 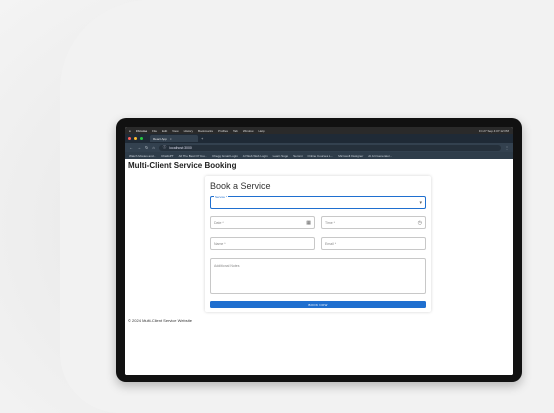 What do you see at coordinates (164, 131) in the screenshot?
I see `menu-item-edit: Edit` at bounding box center [164, 131].